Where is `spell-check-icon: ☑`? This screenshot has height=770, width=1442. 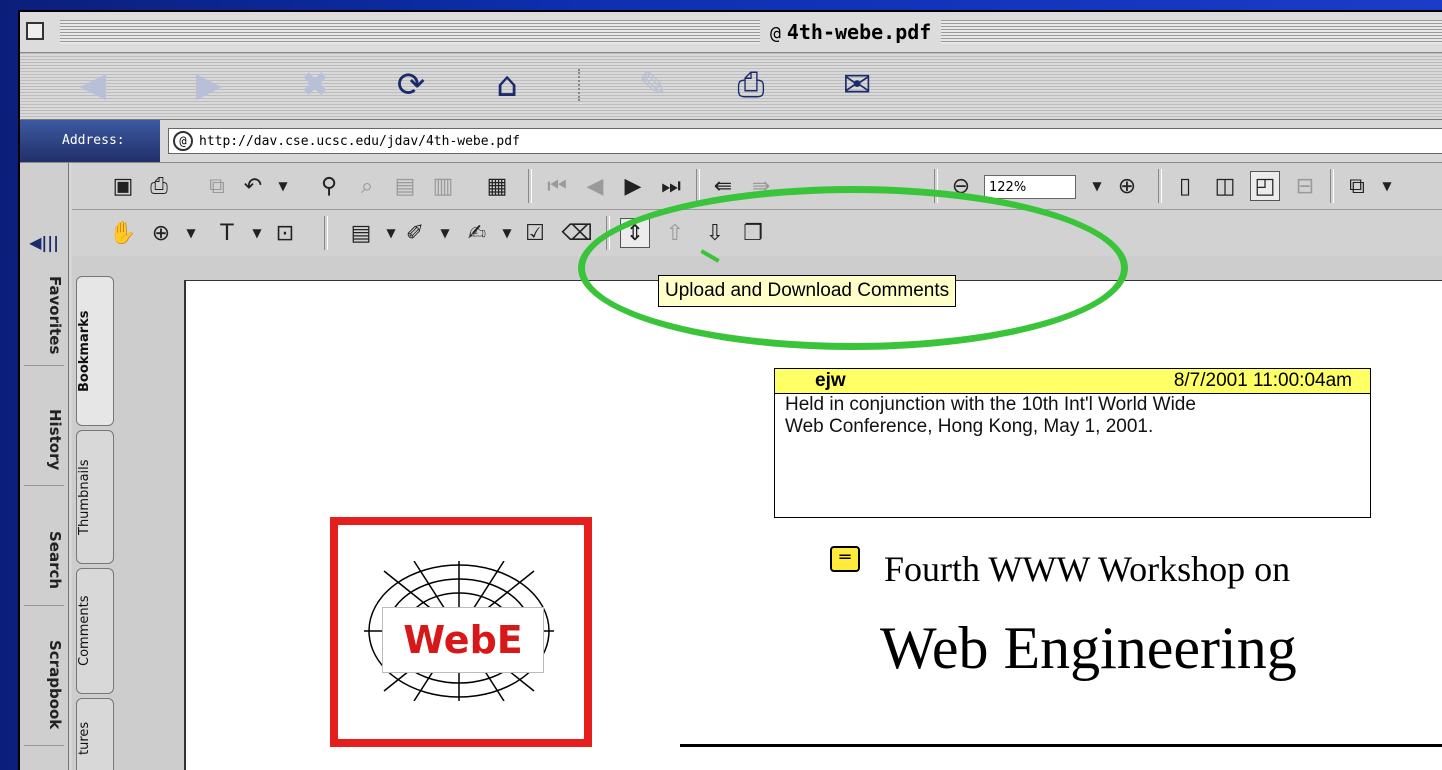 spell-check-icon: ☑ is located at coordinates (535, 233).